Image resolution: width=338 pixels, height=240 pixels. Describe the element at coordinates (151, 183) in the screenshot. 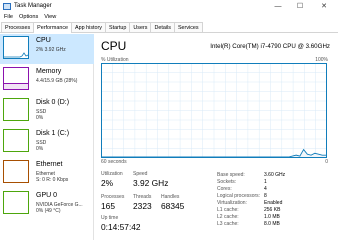

I see `speed-value: 3.92 GHz` at that location.